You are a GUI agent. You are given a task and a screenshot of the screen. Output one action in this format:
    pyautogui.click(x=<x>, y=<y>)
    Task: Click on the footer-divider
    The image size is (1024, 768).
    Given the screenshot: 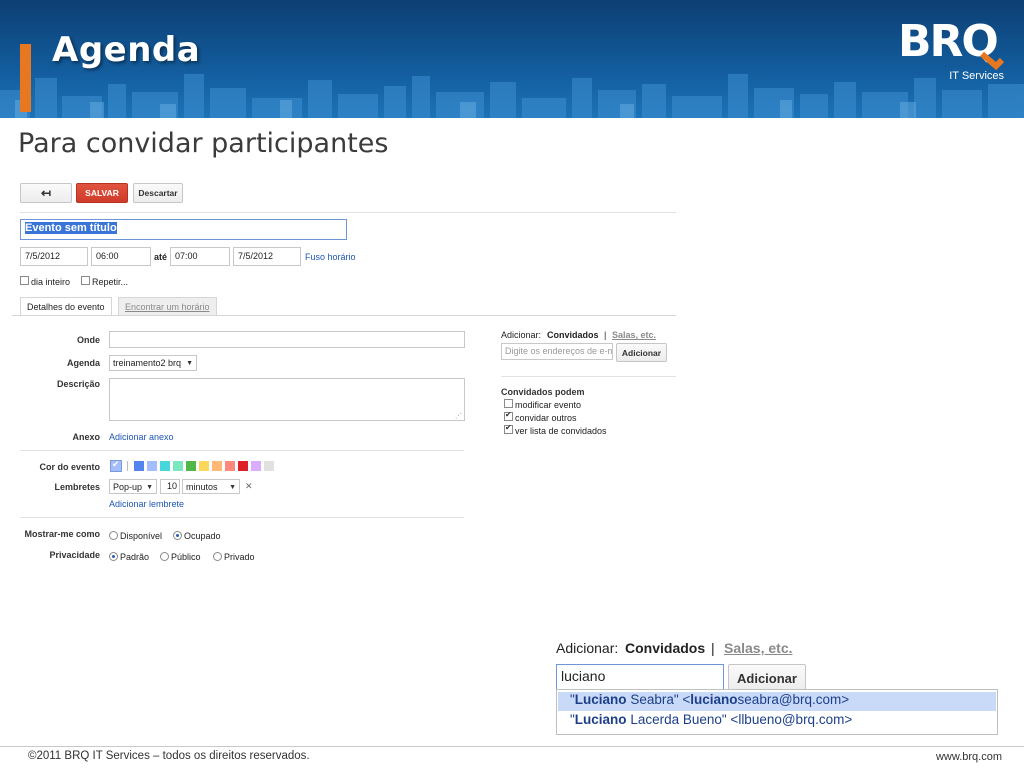 What is the action you would take?
    pyautogui.click(x=512, y=746)
    